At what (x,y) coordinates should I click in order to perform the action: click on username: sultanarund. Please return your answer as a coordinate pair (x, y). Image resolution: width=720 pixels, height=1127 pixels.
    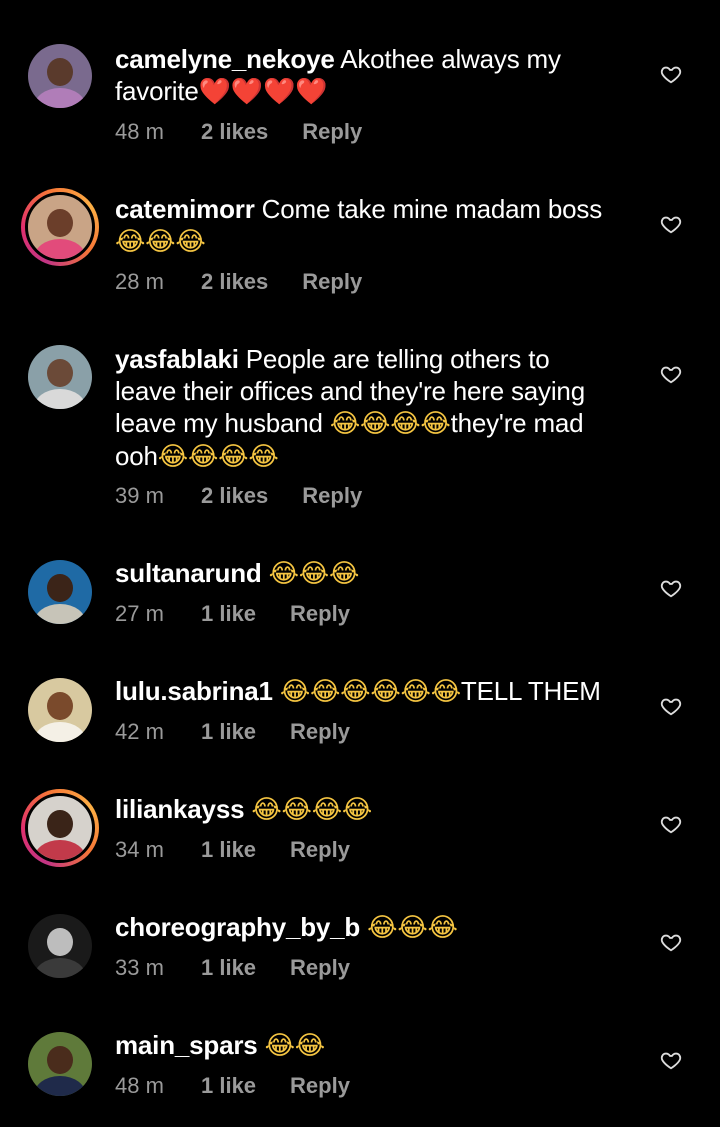
    Looking at the image, I should click on (188, 573).